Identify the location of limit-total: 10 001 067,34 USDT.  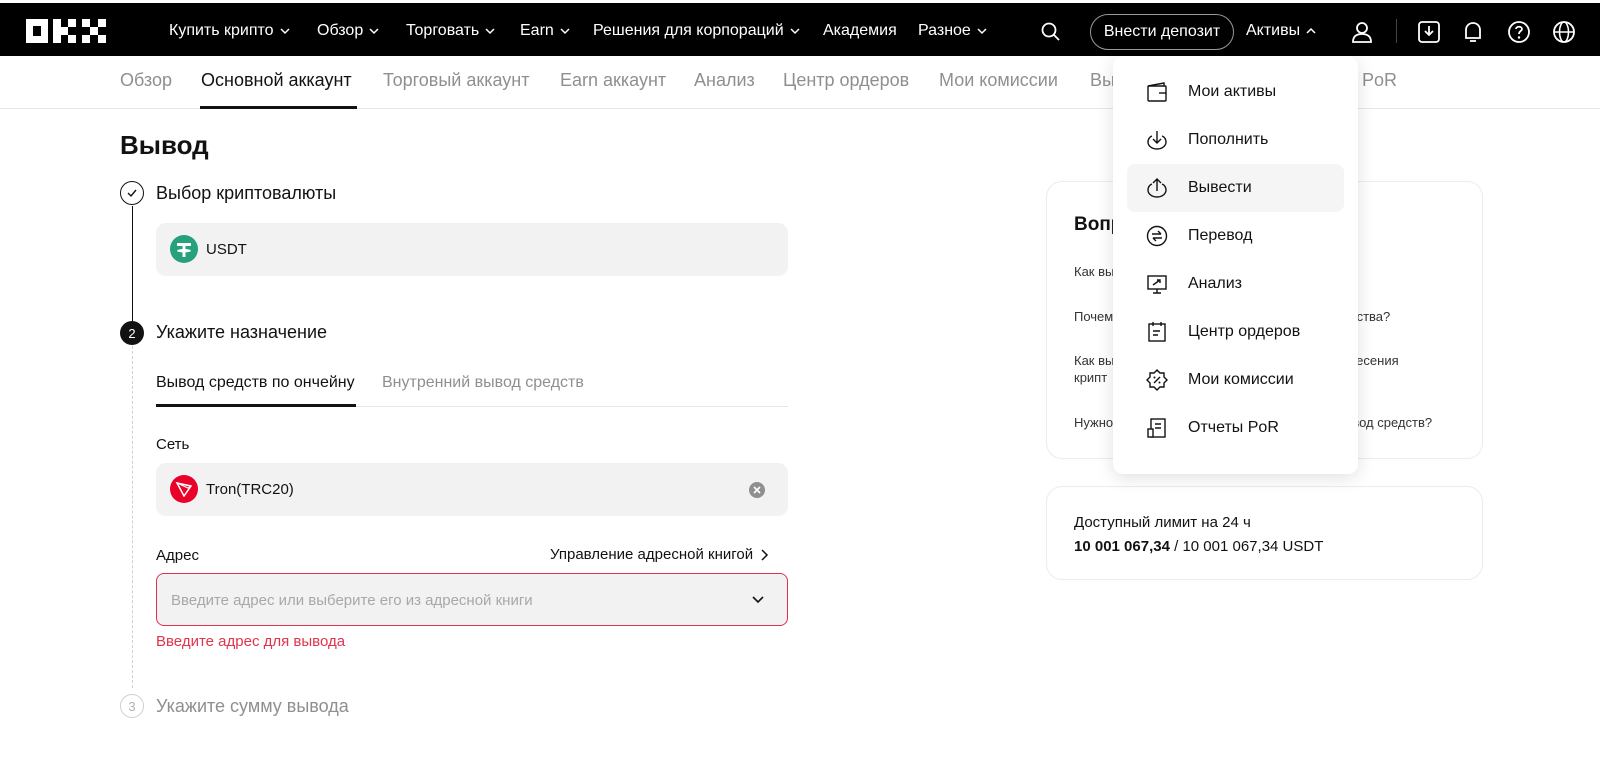
(1253, 546).